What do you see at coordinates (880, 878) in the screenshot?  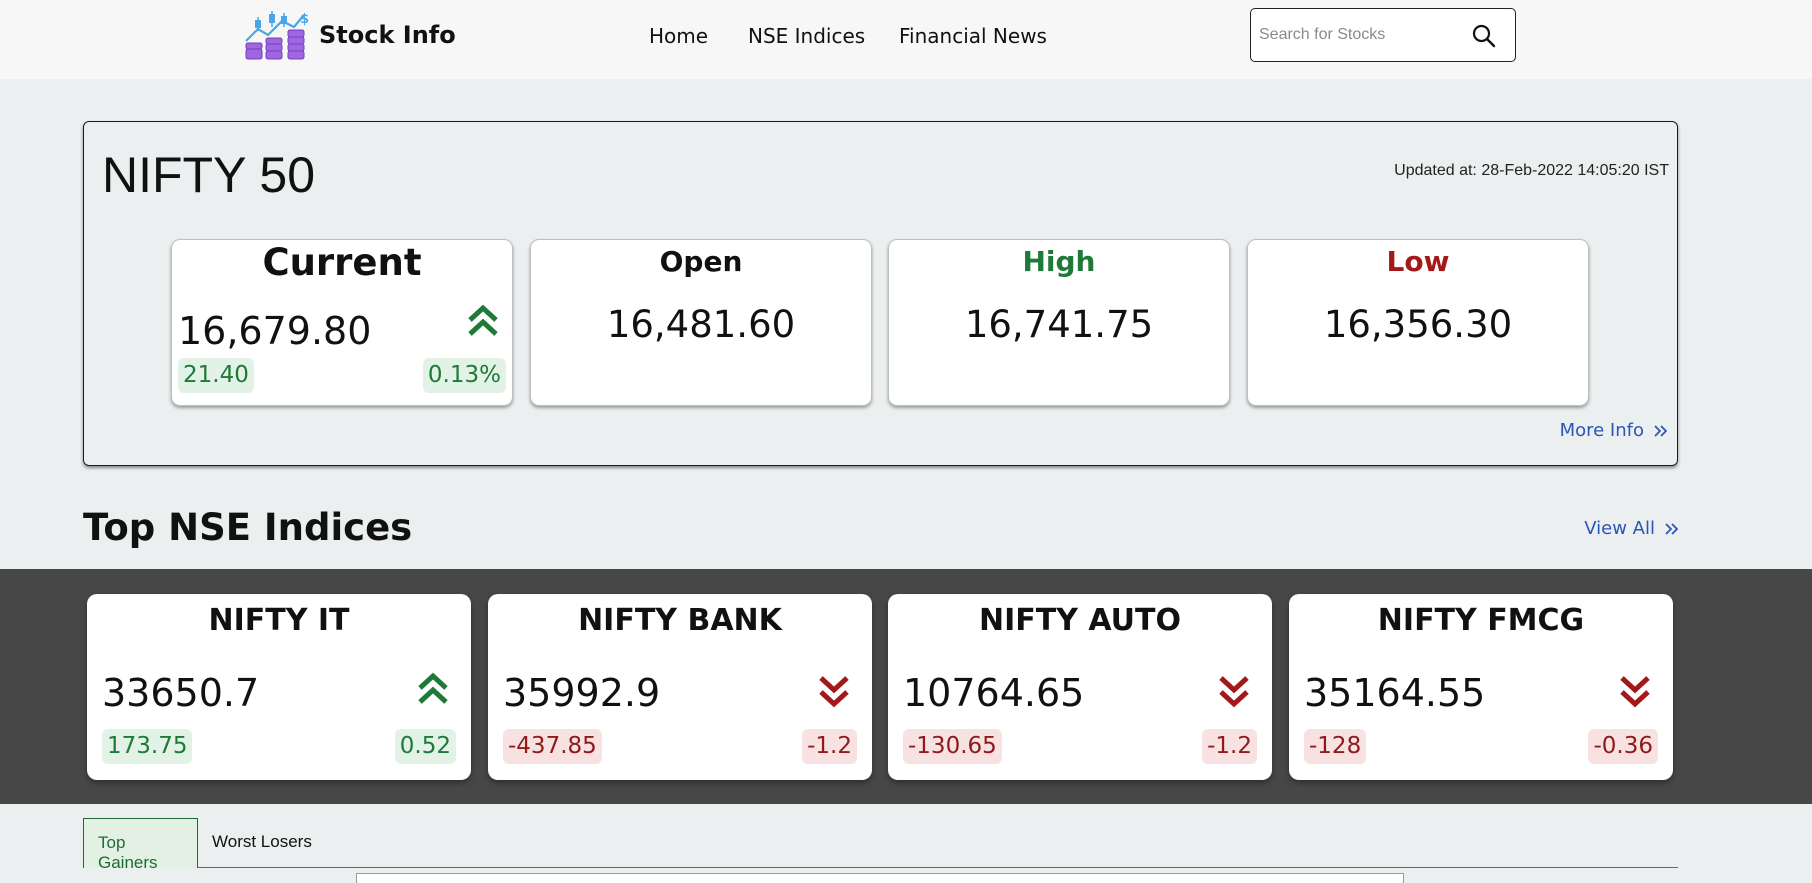 I see `stocks-table` at bounding box center [880, 878].